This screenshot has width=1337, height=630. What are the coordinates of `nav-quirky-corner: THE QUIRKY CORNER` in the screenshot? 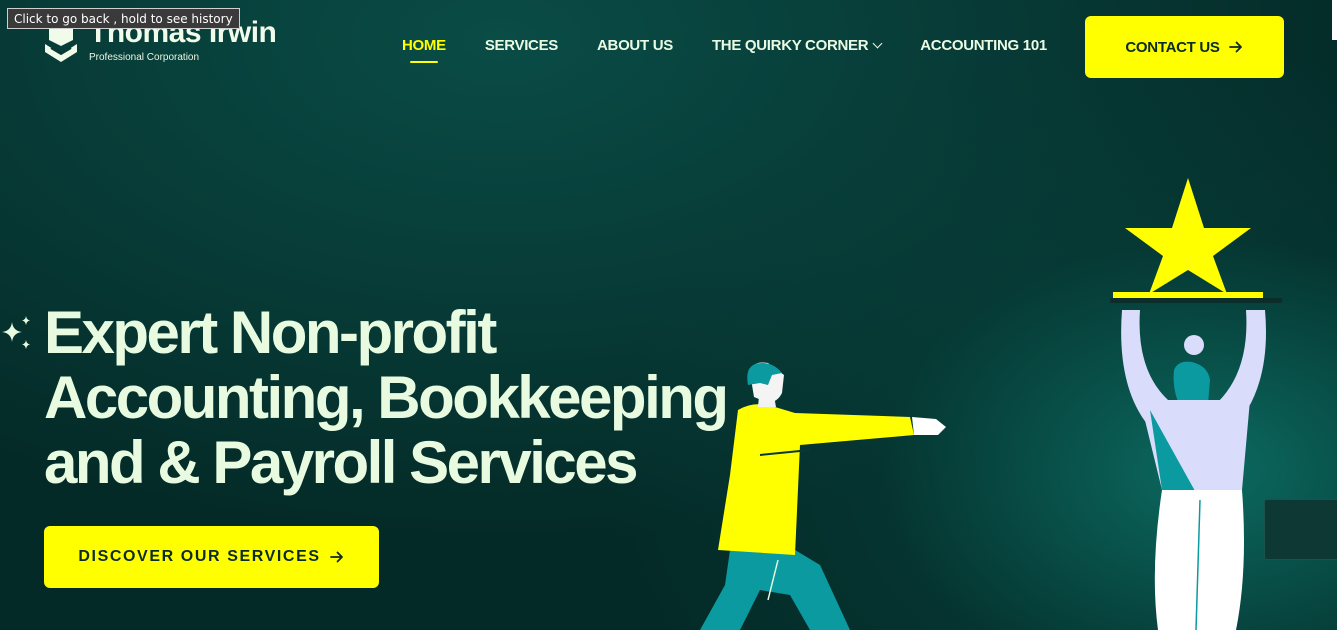 It's located at (797, 45).